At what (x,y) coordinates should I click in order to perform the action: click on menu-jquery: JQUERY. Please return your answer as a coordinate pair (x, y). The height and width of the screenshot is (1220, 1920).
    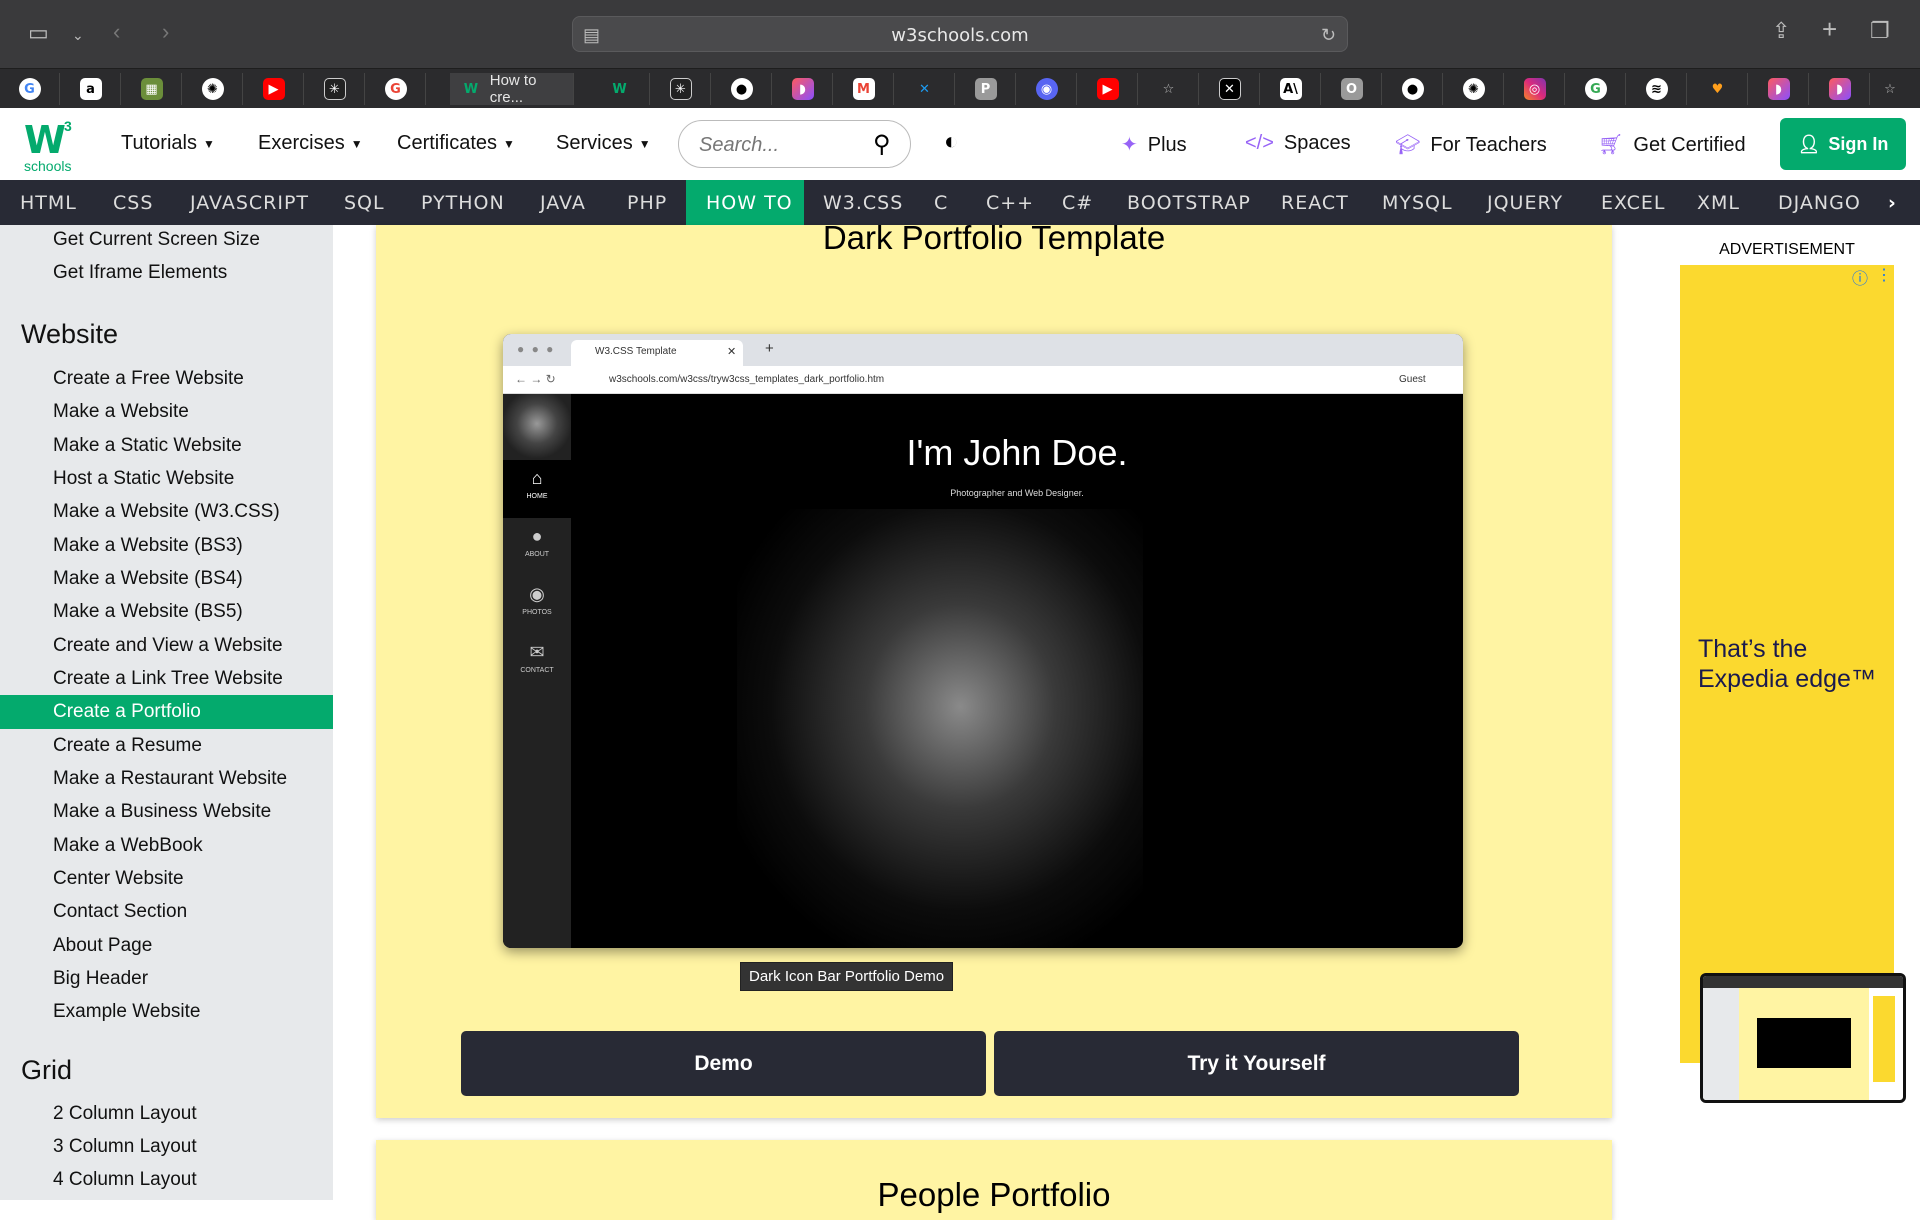
    Looking at the image, I should click on (1525, 203).